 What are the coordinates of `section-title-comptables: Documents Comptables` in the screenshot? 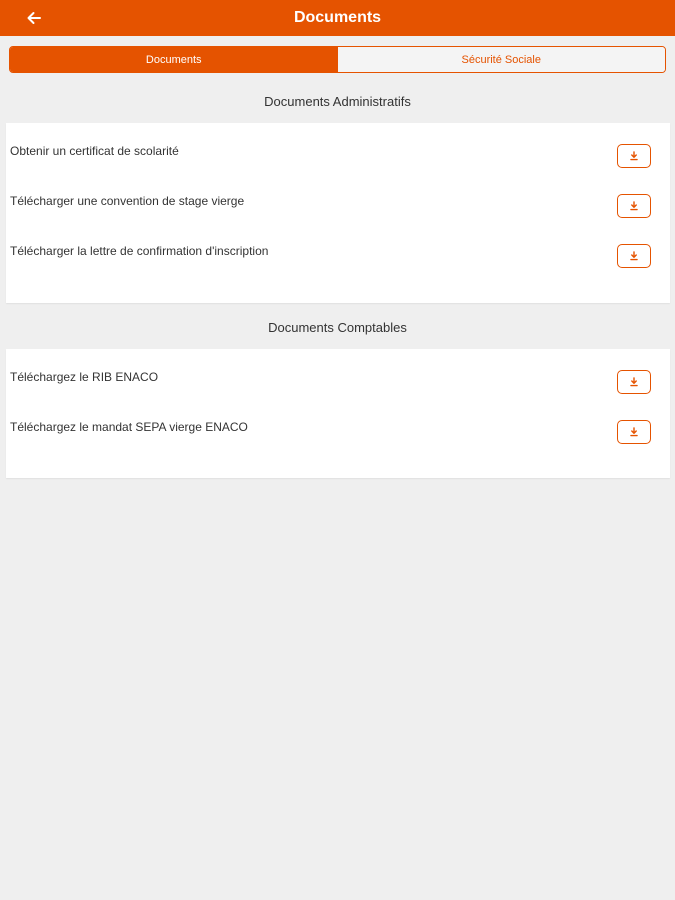 It's located at (337, 327).